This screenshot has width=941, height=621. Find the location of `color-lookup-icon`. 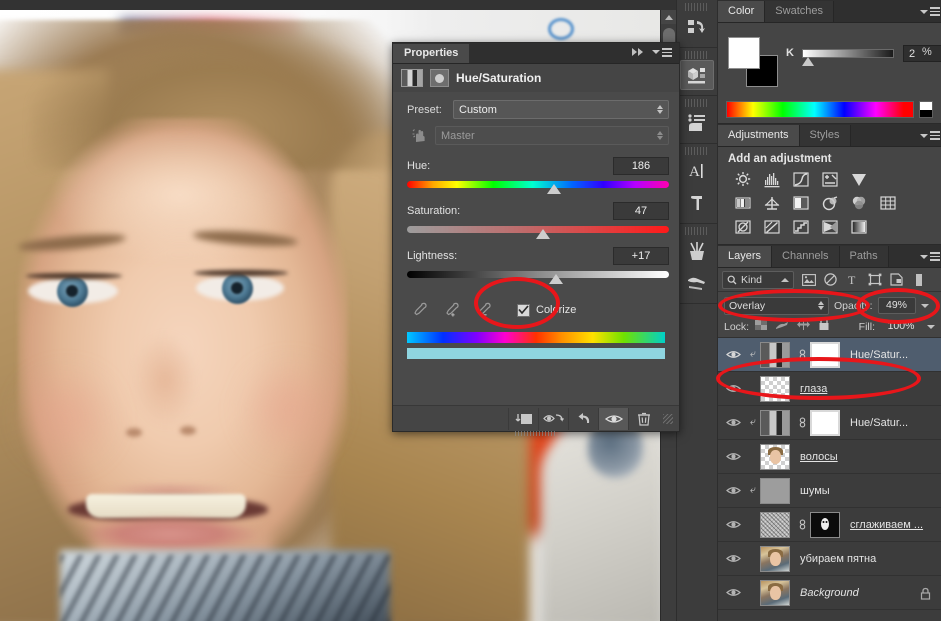

color-lookup-icon is located at coordinates (888, 203).